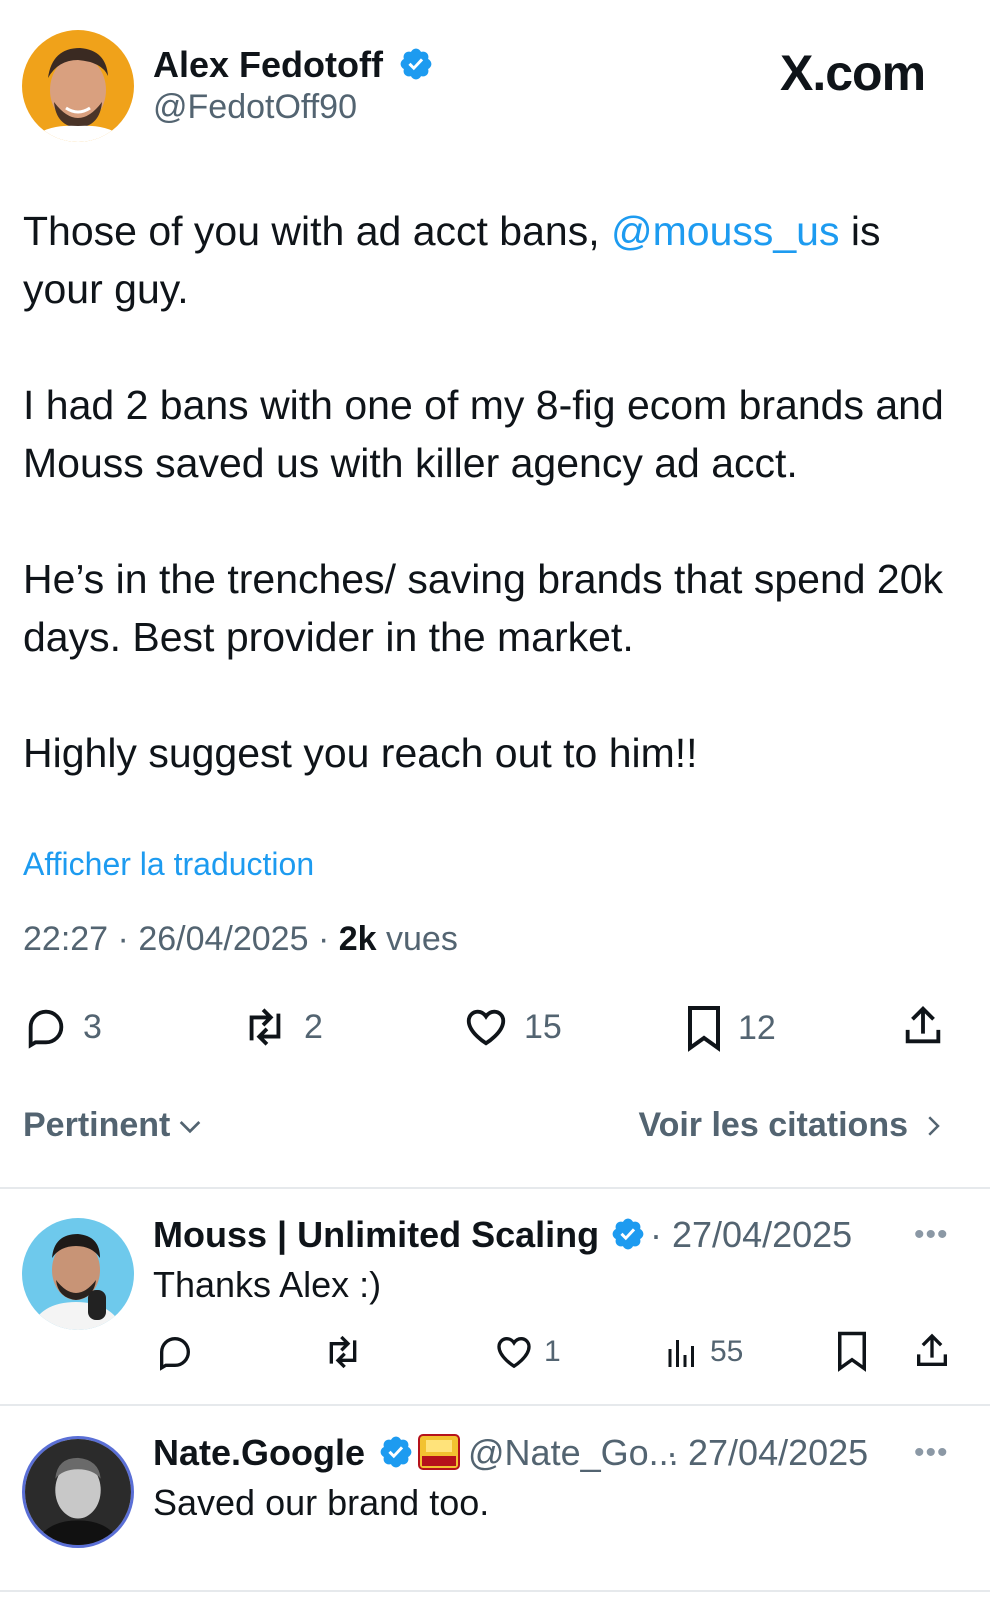 The width and height of the screenshot is (990, 1600). Describe the element at coordinates (267, 1284) in the screenshot. I see `reply-text: Thanks Alex :)` at that location.